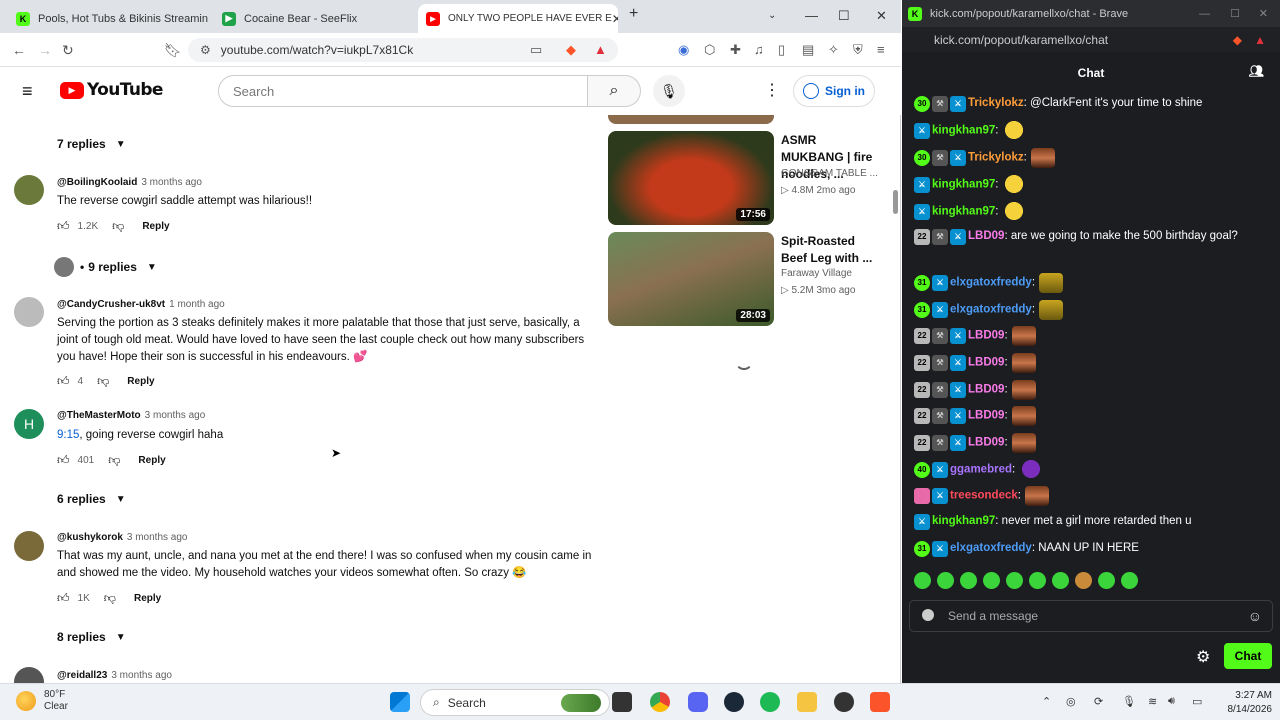 The height and width of the screenshot is (720, 1280). Describe the element at coordinates (42, 701) in the screenshot. I see `weather-widget: 80°F Clear` at that location.